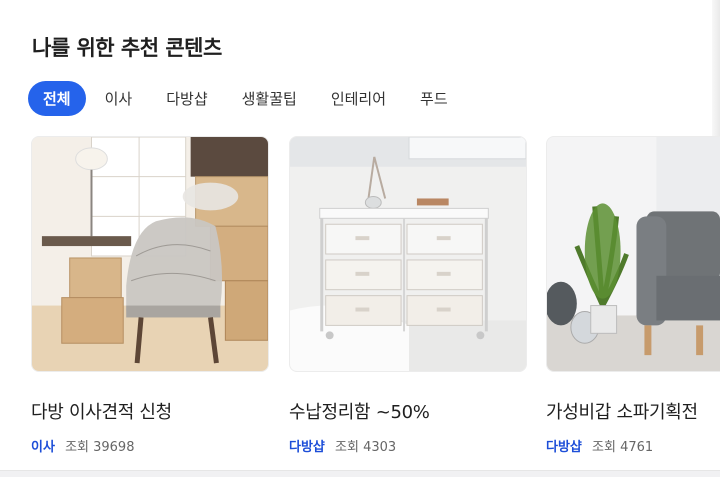 This screenshot has width=720, height=477. Describe the element at coordinates (716, 68) in the screenshot. I see `scroll-edge` at that location.